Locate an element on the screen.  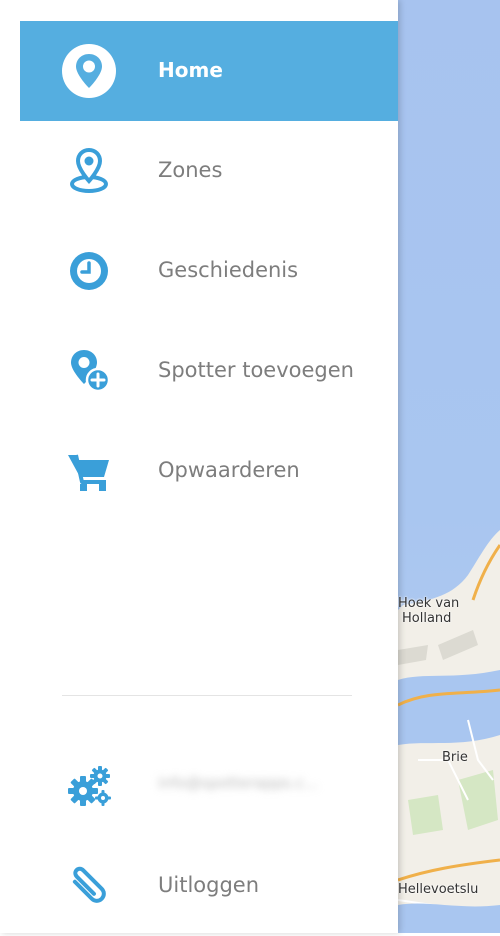
map-label-hoek-line2: Holland is located at coordinates (427, 618).